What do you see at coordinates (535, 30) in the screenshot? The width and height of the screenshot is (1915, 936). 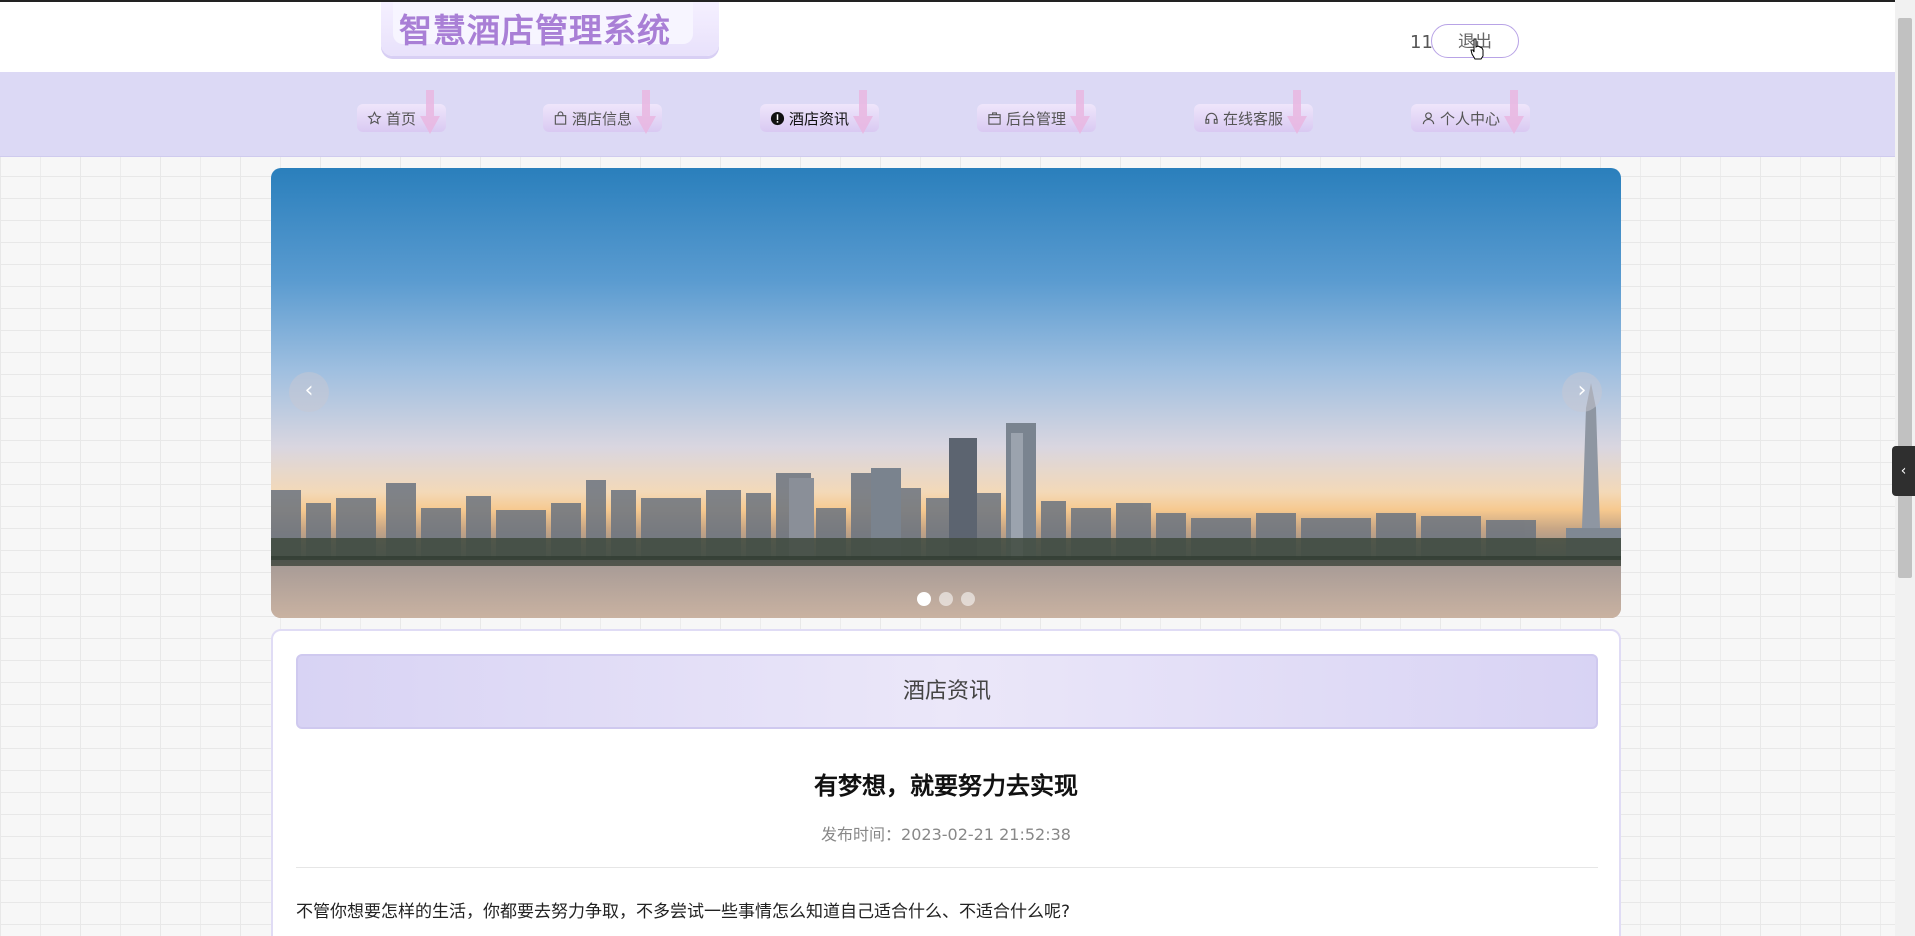 I see `site-title: 智慧酒店管理系统` at bounding box center [535, 30].